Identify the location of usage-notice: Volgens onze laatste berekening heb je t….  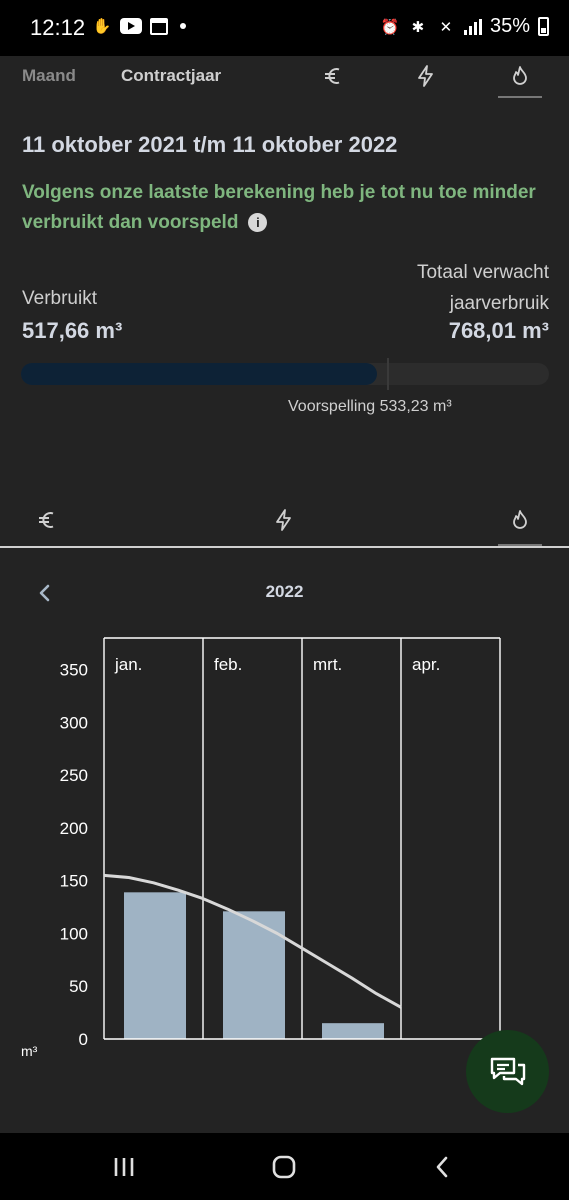
(282, 208).